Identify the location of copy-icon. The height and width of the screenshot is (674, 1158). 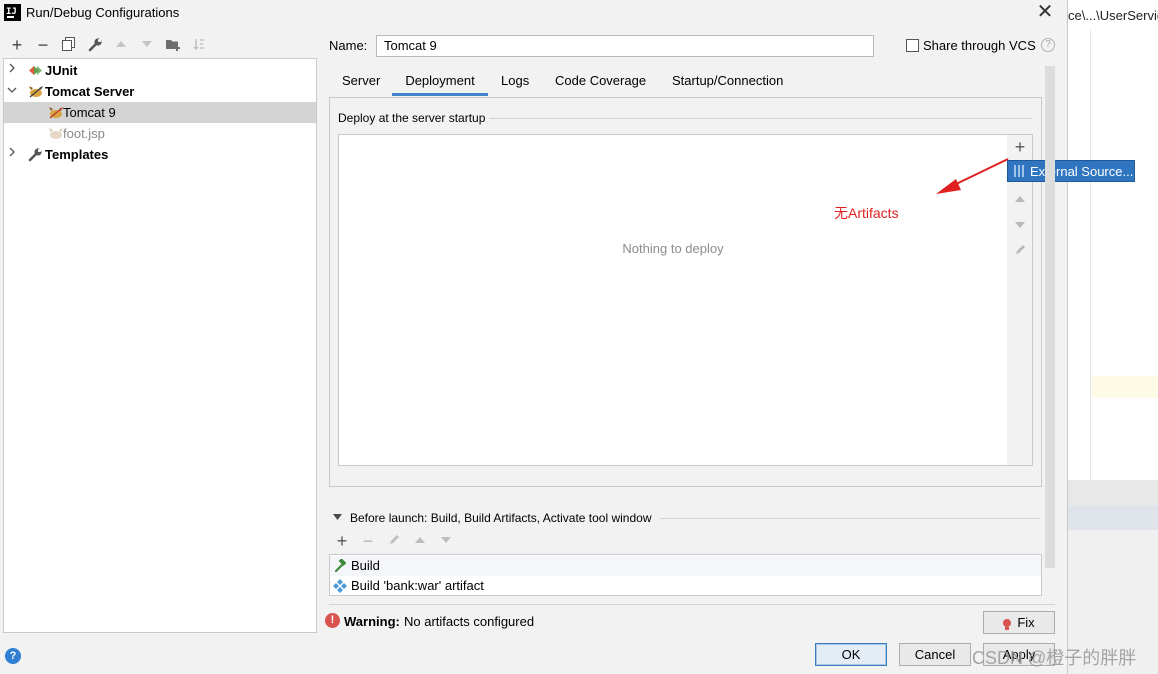
(69, 45).